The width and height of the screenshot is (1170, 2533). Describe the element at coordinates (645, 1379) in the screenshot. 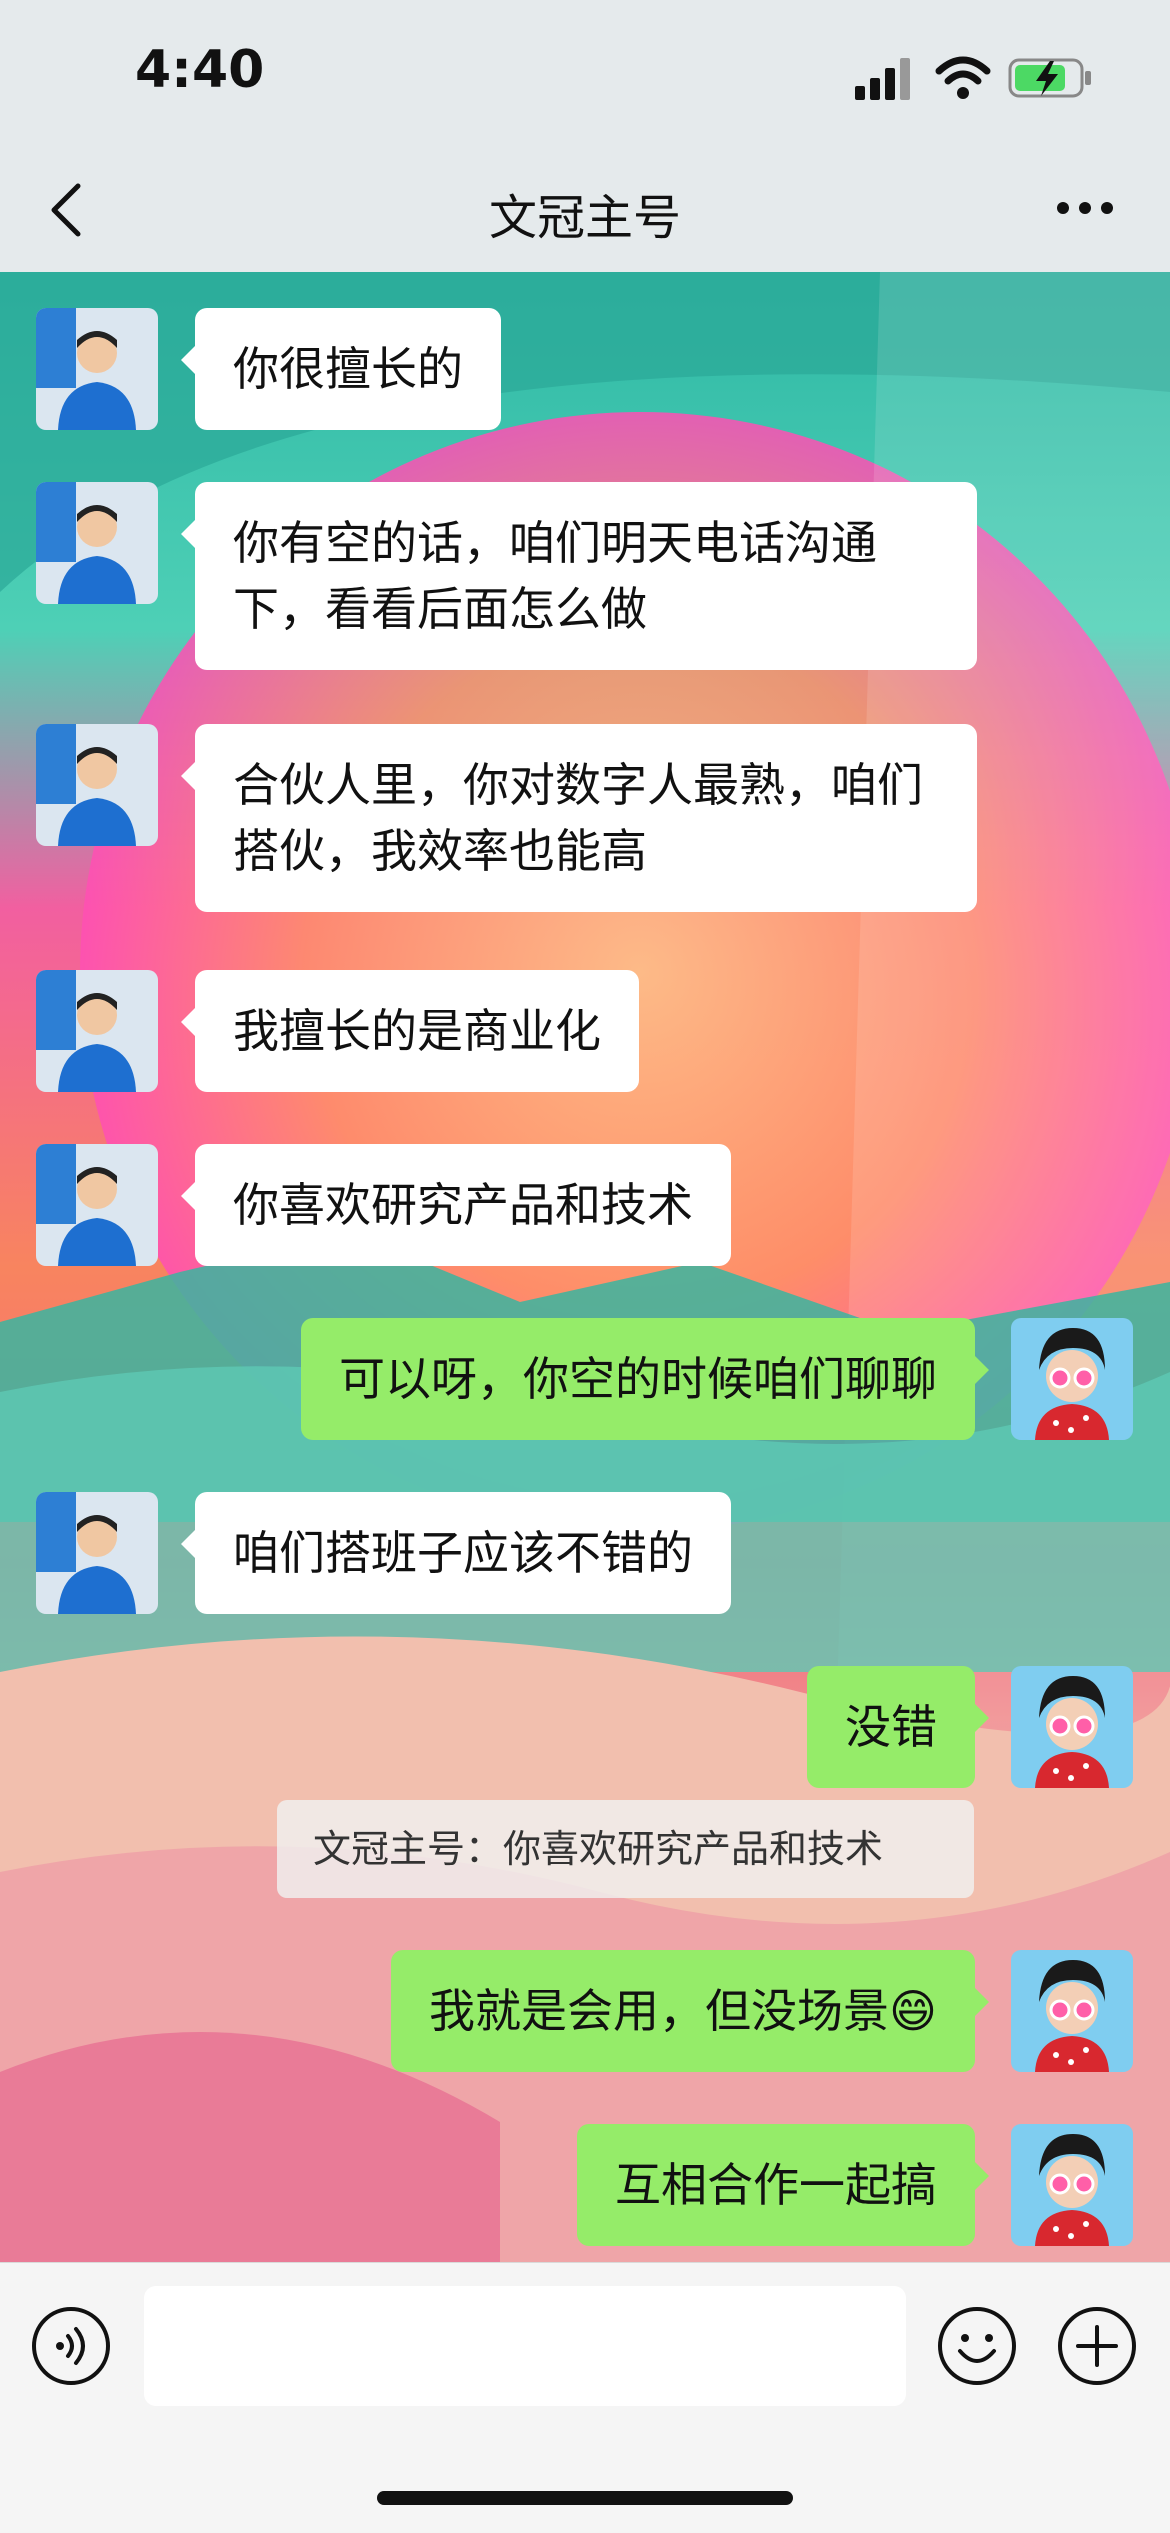

I see `message-bubble: 可以呀，你空的时候咱们聊聊` at that location.